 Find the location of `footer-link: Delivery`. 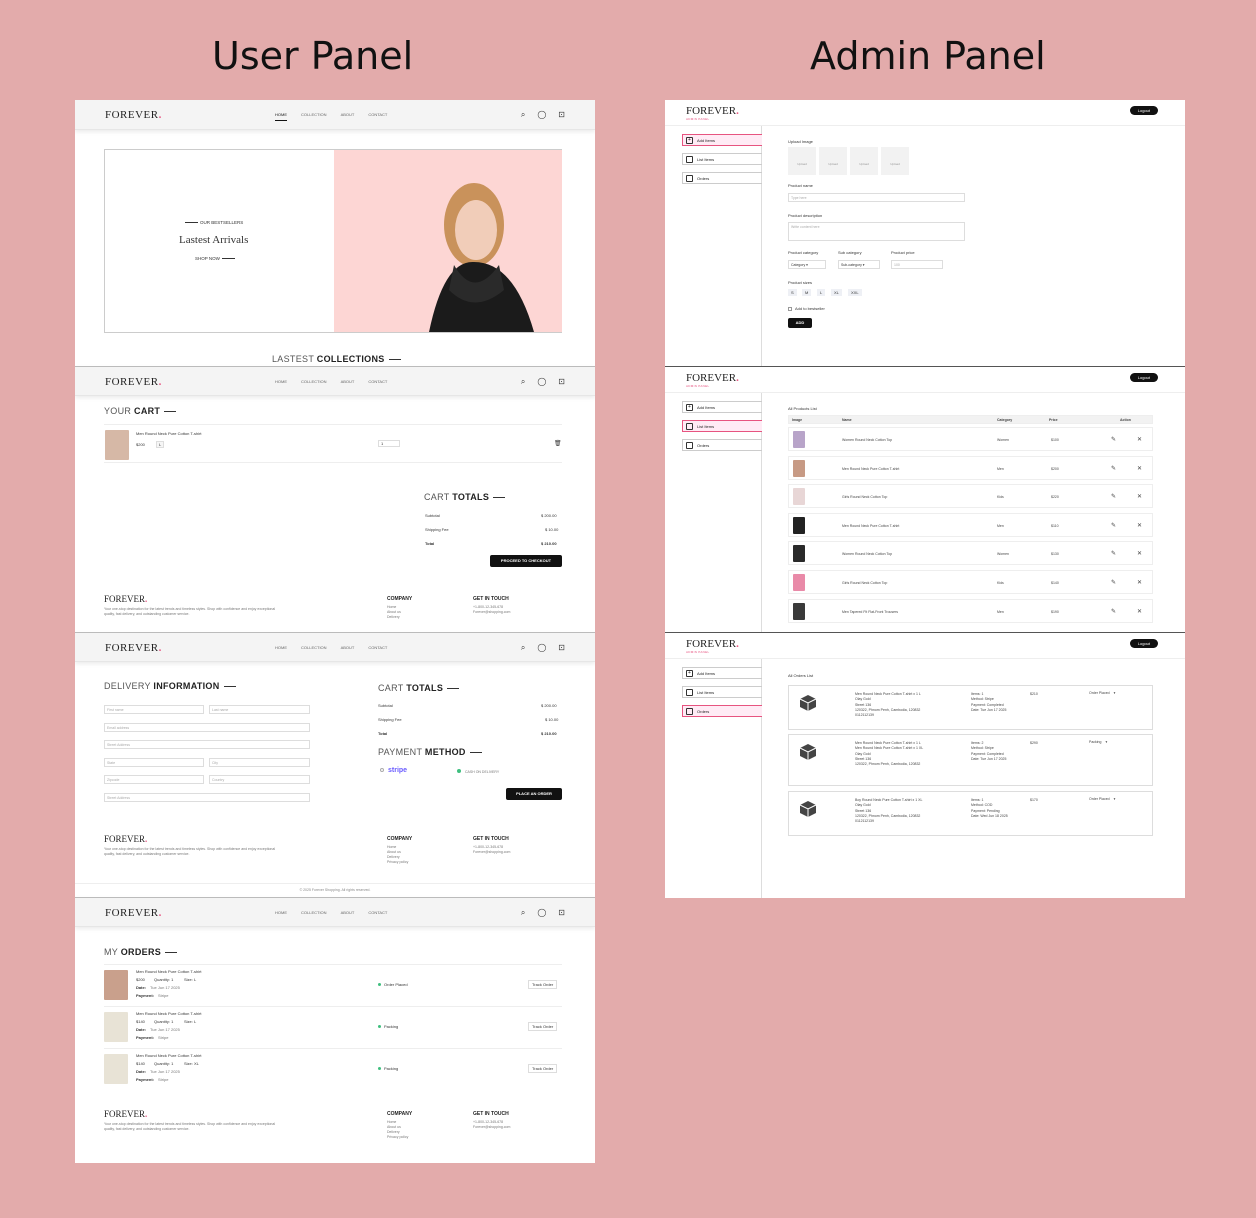

footer-link: Delivery is located at coordinates (399, 617).